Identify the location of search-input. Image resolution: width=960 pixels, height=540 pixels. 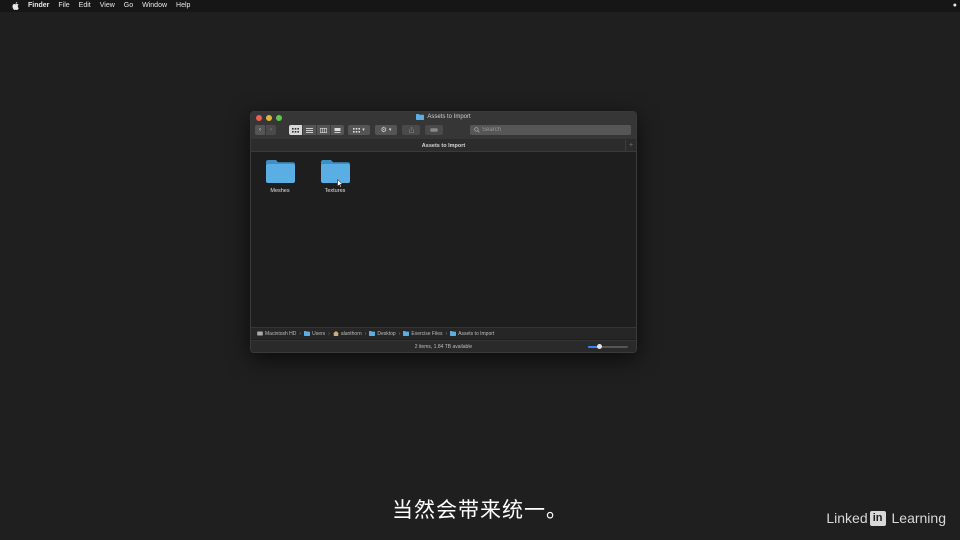
(552, 130).